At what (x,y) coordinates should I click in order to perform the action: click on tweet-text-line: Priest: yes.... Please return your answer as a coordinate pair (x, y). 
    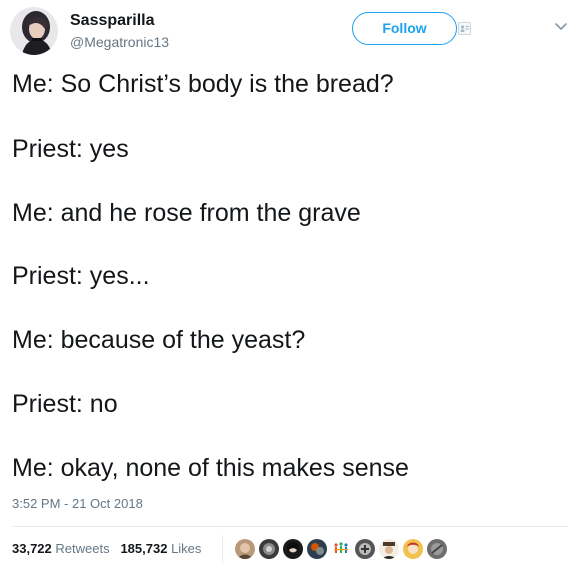
    Looking at the image, I should click on (81, 276).